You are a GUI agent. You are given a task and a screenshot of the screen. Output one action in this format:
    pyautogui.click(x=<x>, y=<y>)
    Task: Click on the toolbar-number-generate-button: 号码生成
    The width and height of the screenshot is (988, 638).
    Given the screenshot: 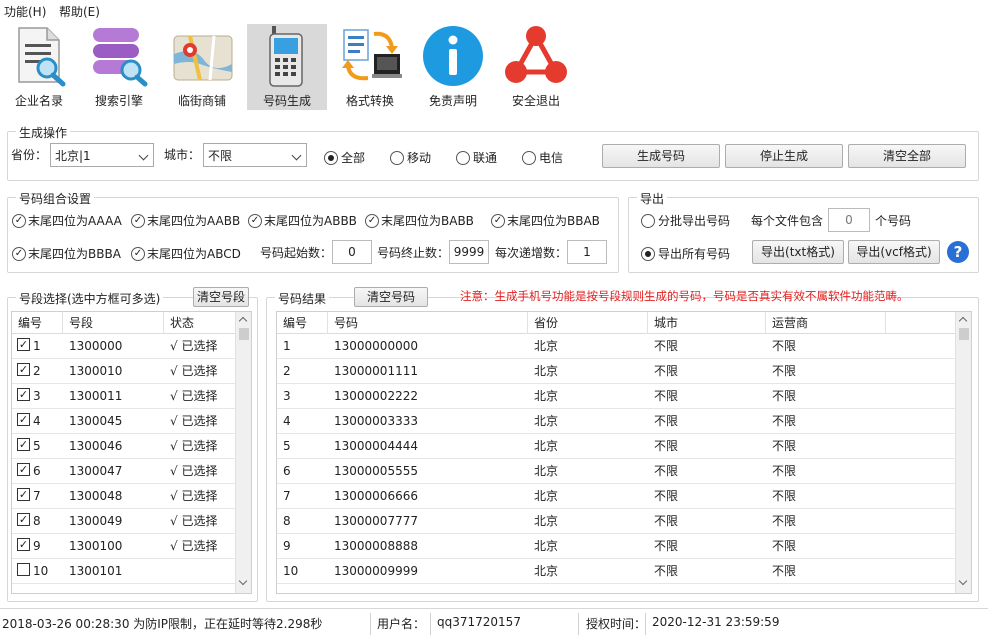 What is the action you would take?
    pyautogui.click(x=287, y=67)
    